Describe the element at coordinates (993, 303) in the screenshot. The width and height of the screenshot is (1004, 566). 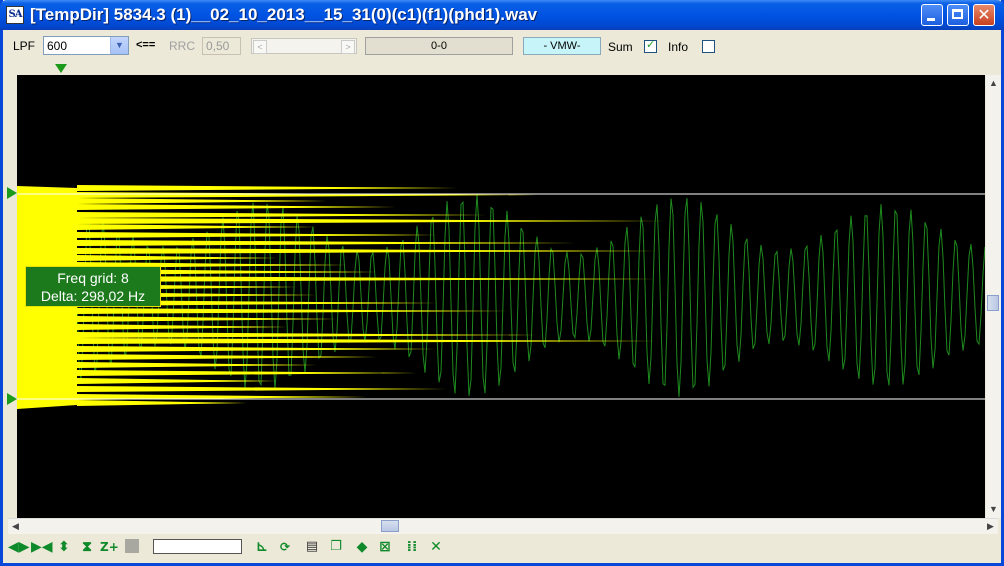
I see `vertical-scroll-thumb` at that location.